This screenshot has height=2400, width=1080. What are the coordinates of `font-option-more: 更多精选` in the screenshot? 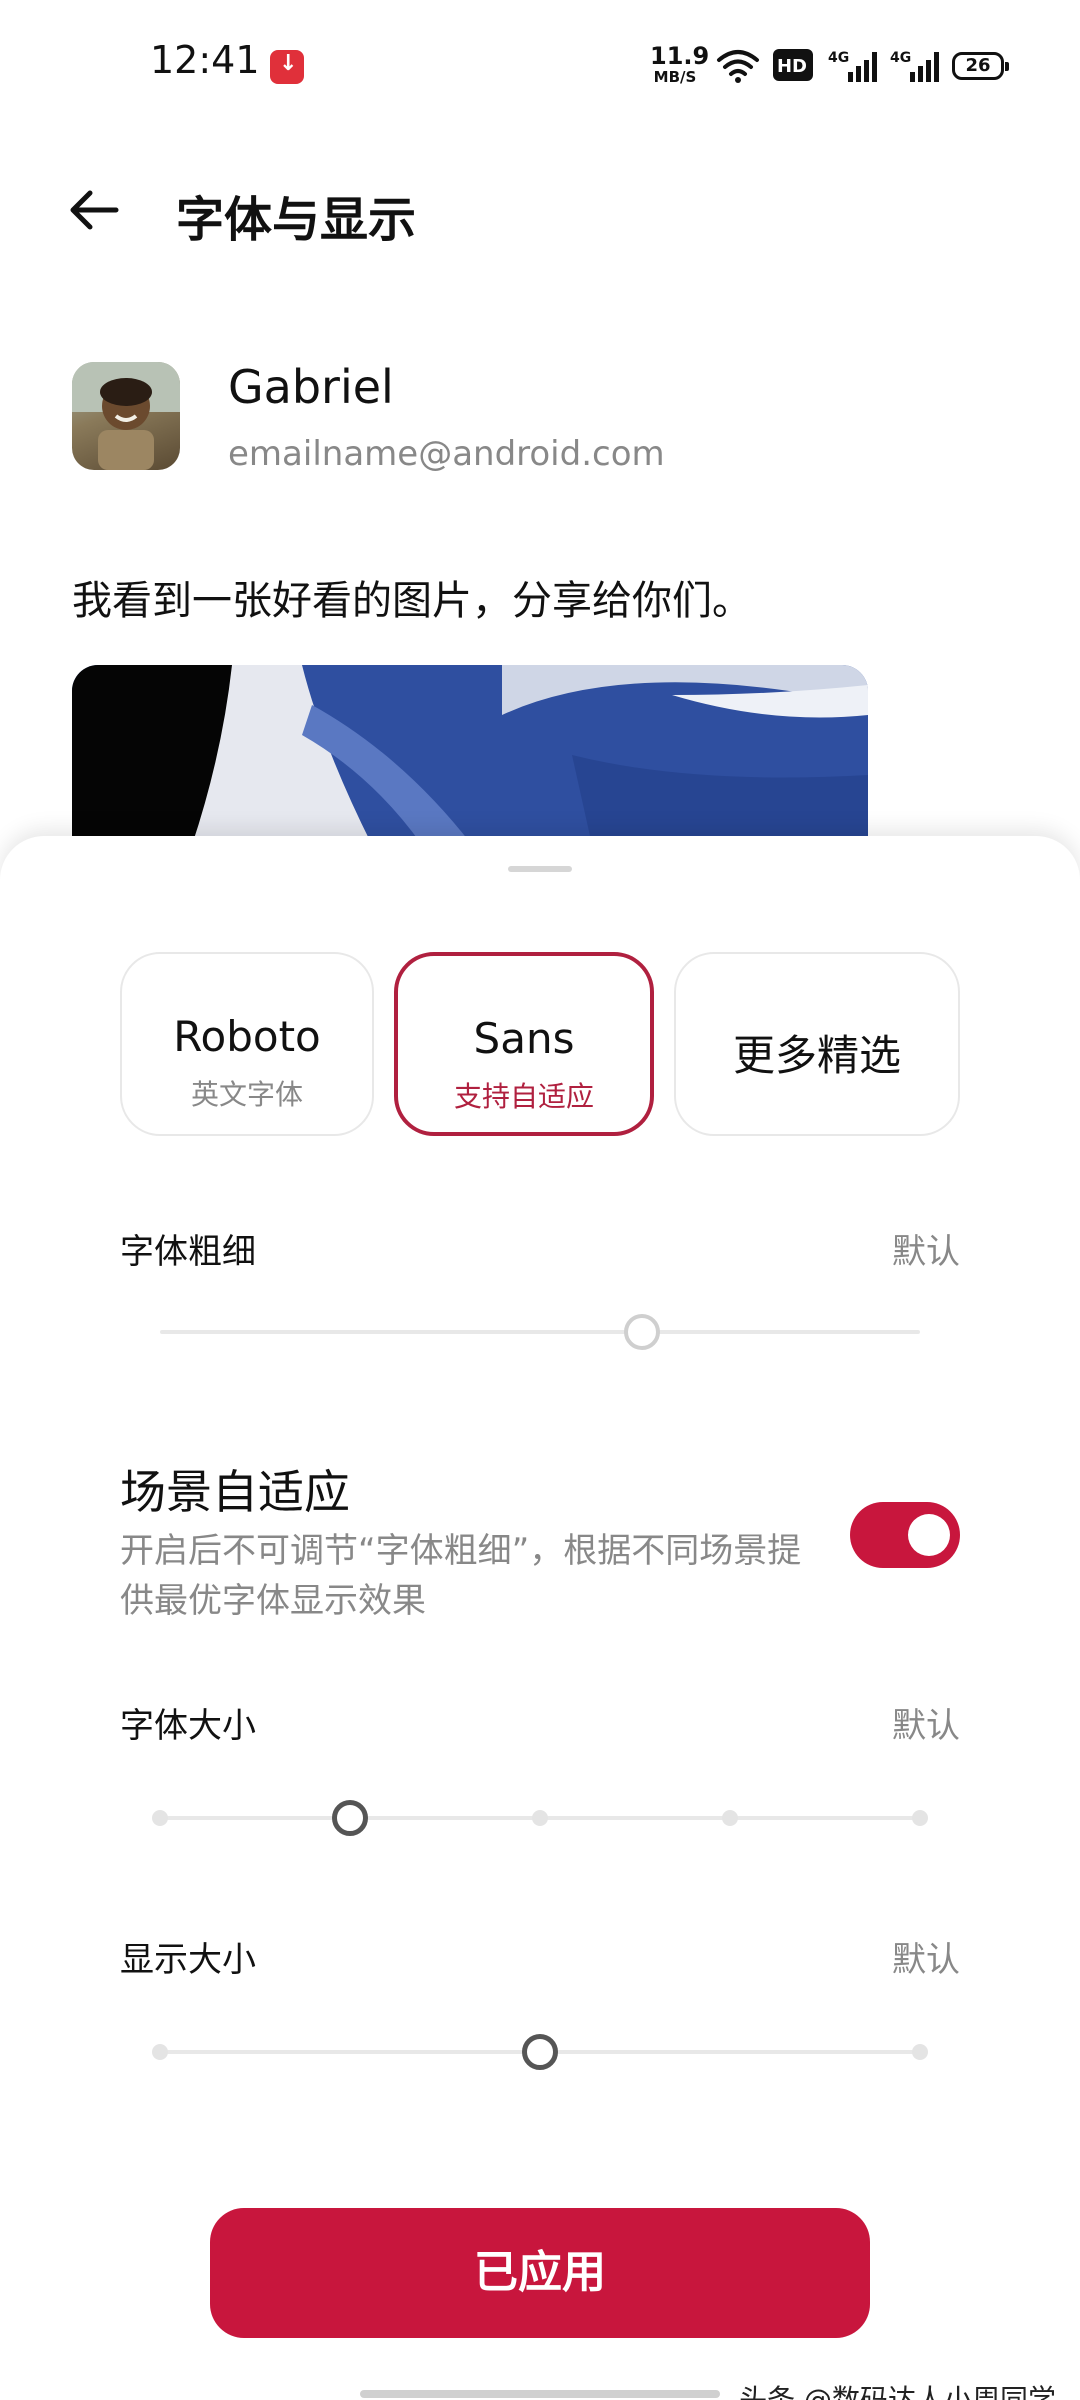 It's located at (817, 1044).